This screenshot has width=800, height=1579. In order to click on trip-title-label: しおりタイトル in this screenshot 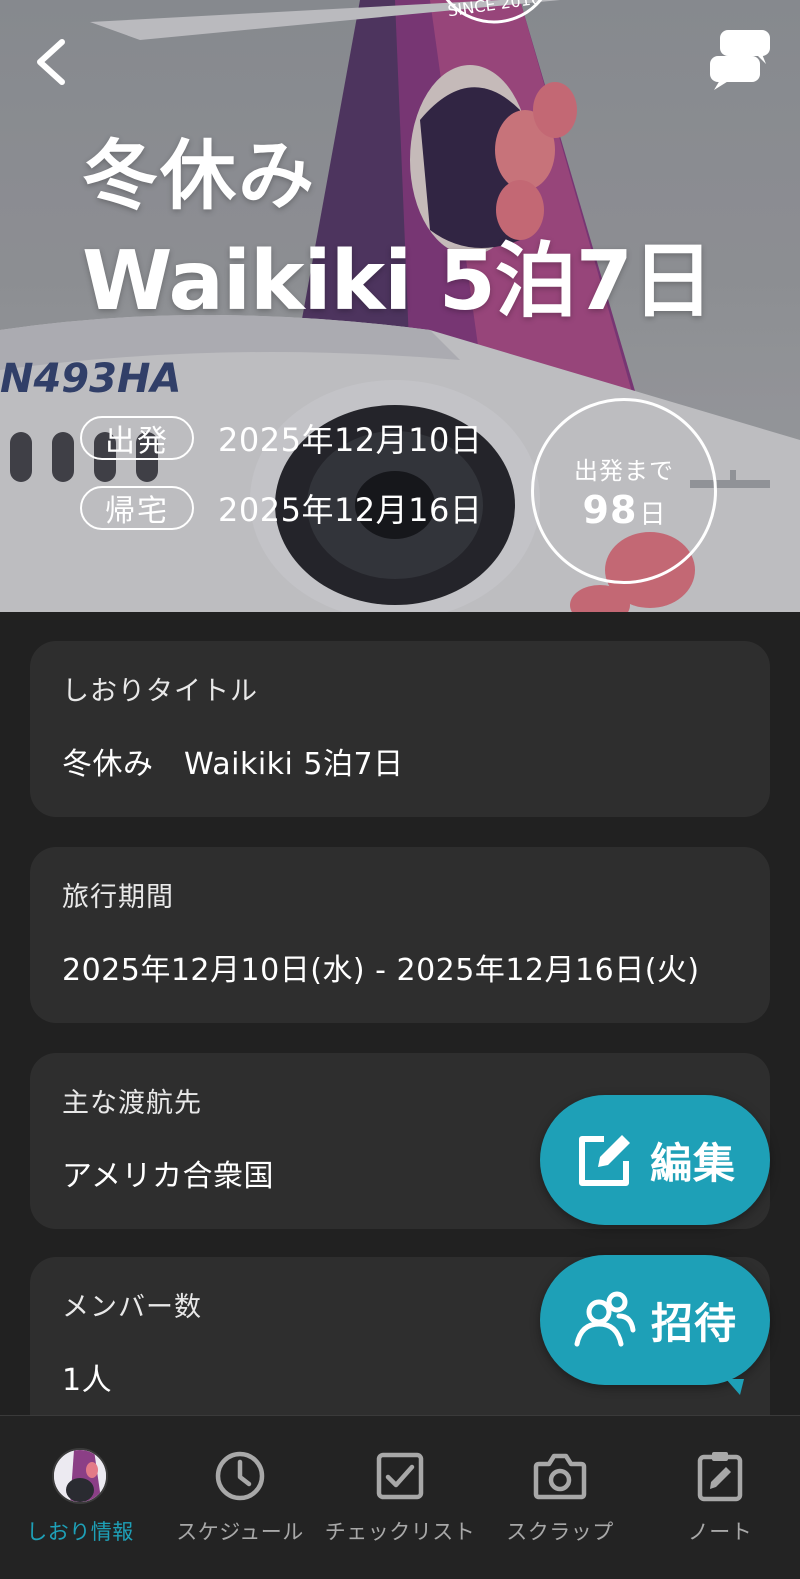, I will do `click(160, 691)`.